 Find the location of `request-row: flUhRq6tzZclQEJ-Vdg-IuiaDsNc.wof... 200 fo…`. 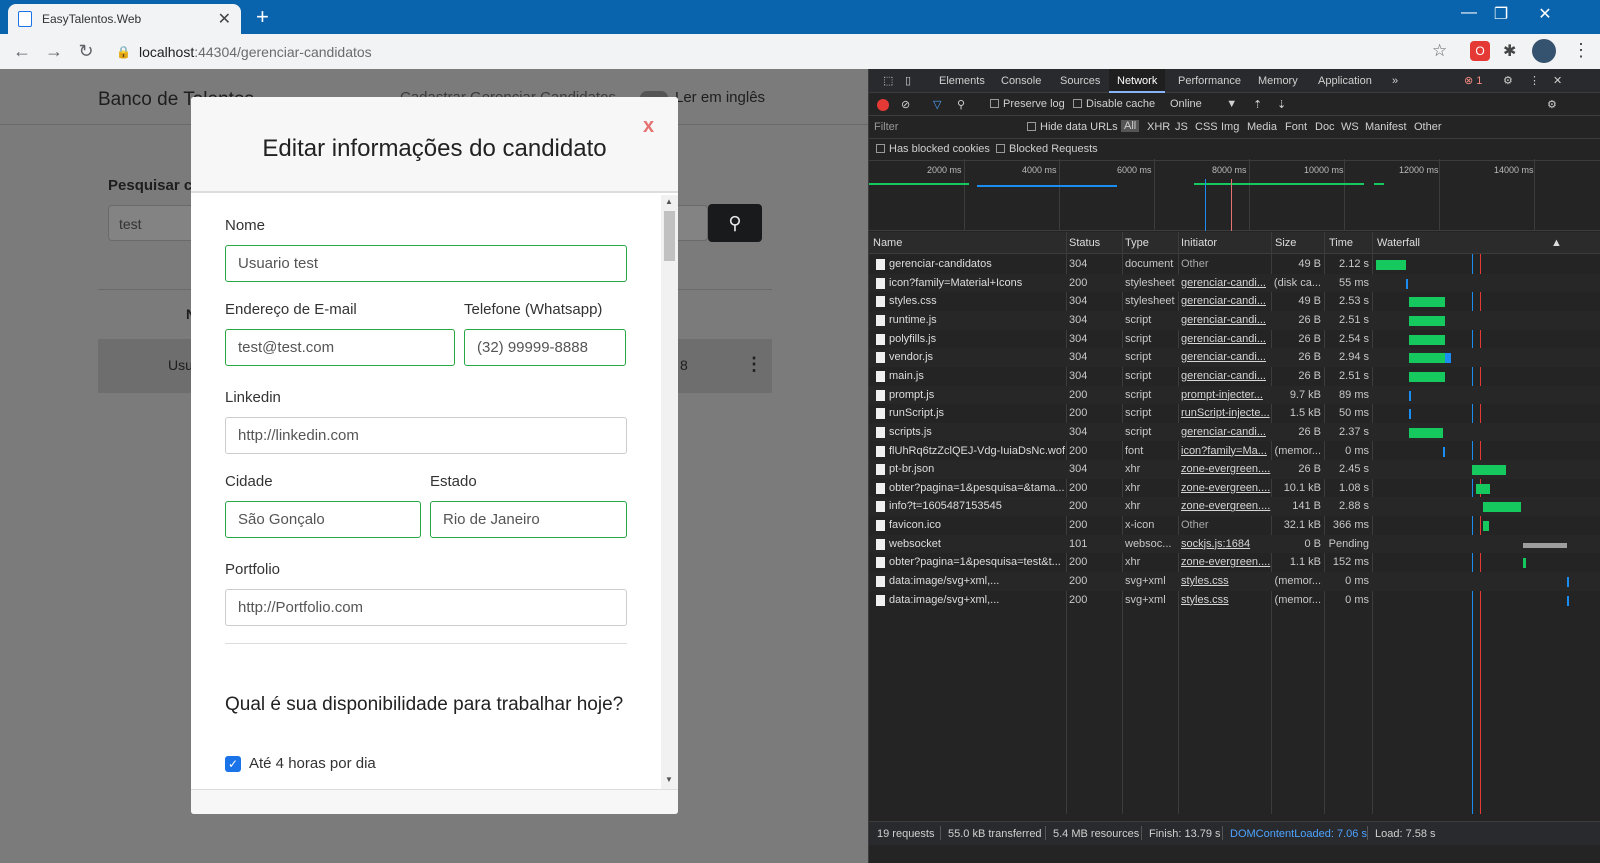

request-row: flUhRq6tzZclQEJ-Vdg-IuiaDsNc.wof... 200 fo… is located at coordinates (1234, 451).